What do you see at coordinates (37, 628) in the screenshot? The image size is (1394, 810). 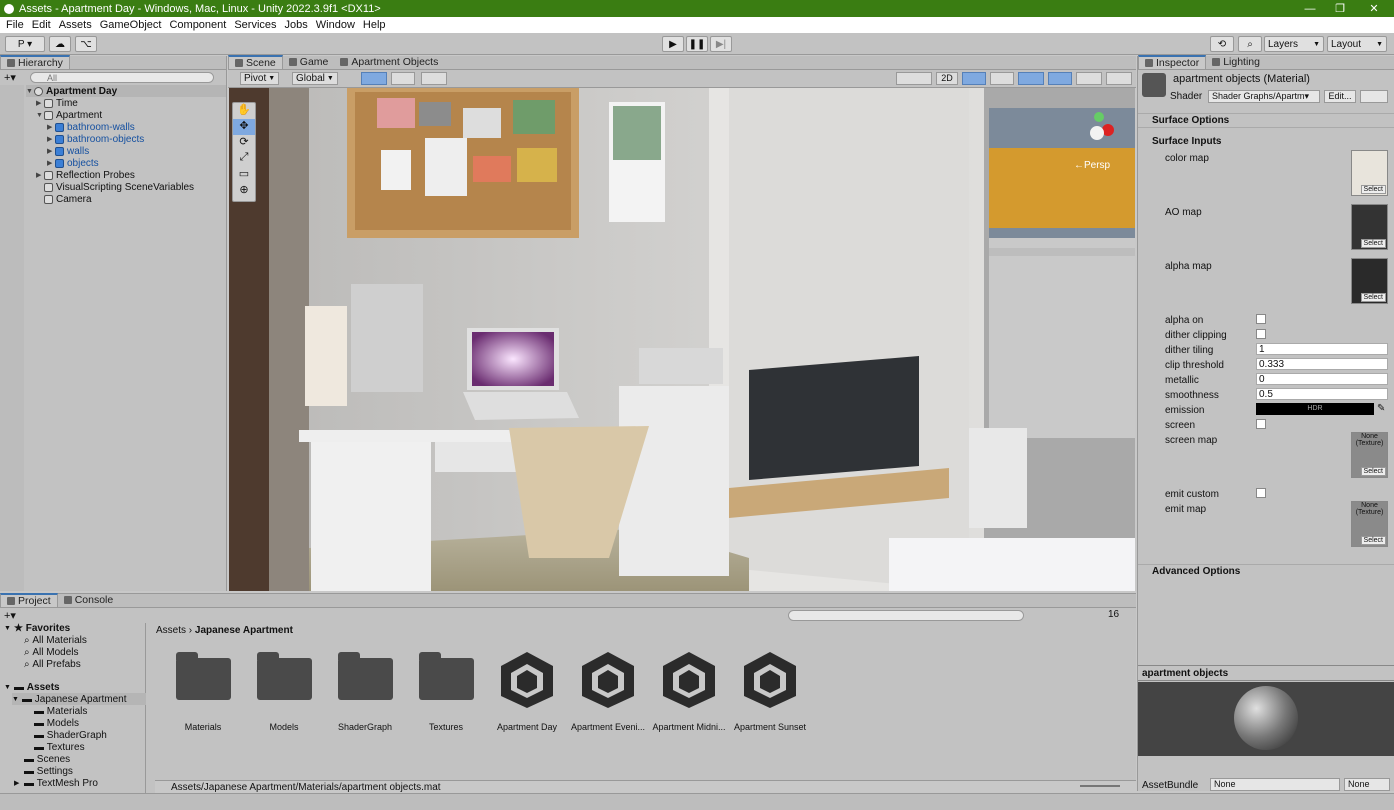 I see `favorites-header: ▼ ★ Favorites` at bounding box center [37, 628].